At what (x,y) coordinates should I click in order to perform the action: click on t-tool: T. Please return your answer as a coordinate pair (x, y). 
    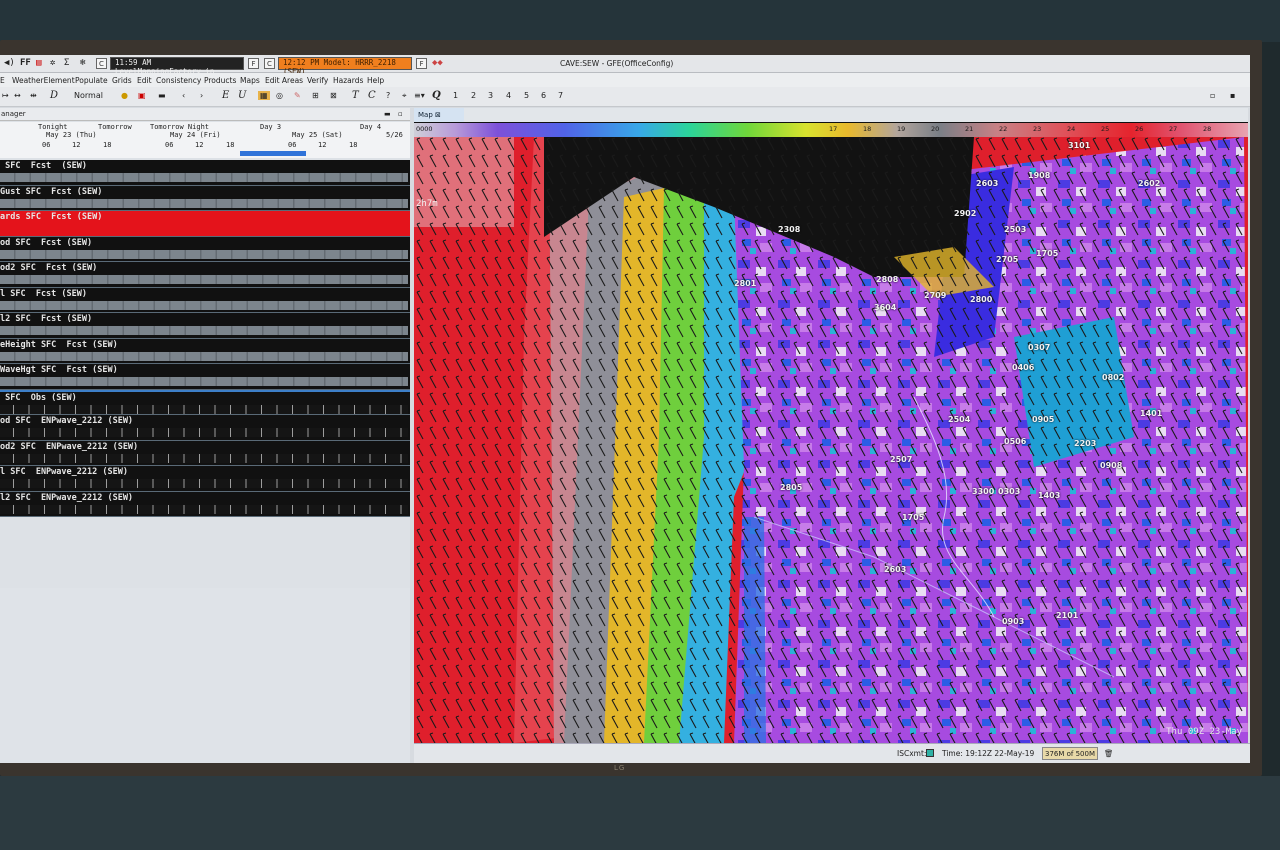
    Looking at the image, I should click on (355, 95).